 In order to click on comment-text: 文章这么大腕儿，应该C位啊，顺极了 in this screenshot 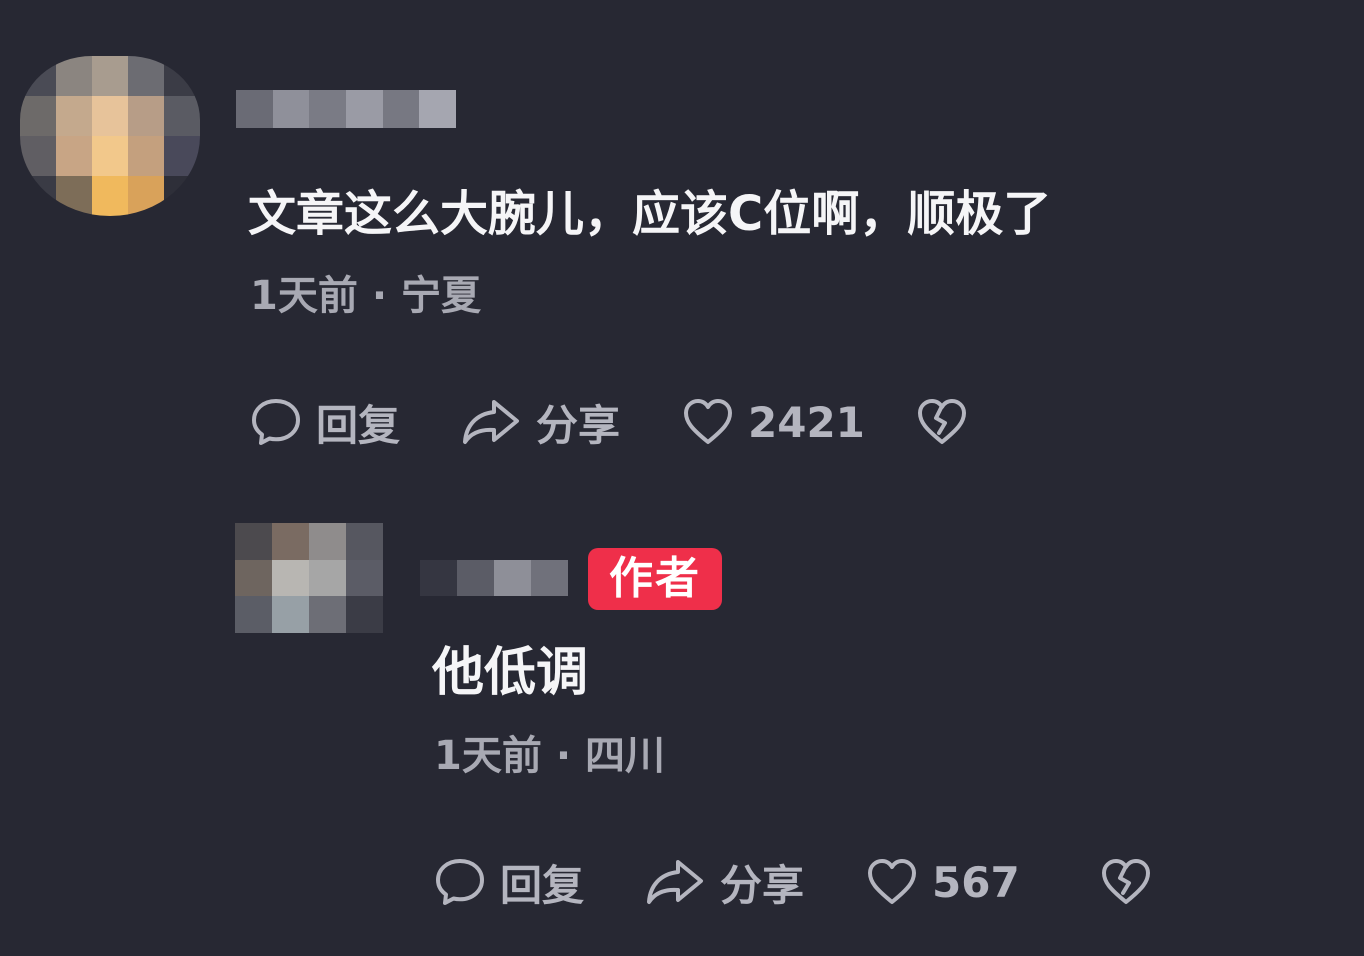, I will do `click(650, 214)`.